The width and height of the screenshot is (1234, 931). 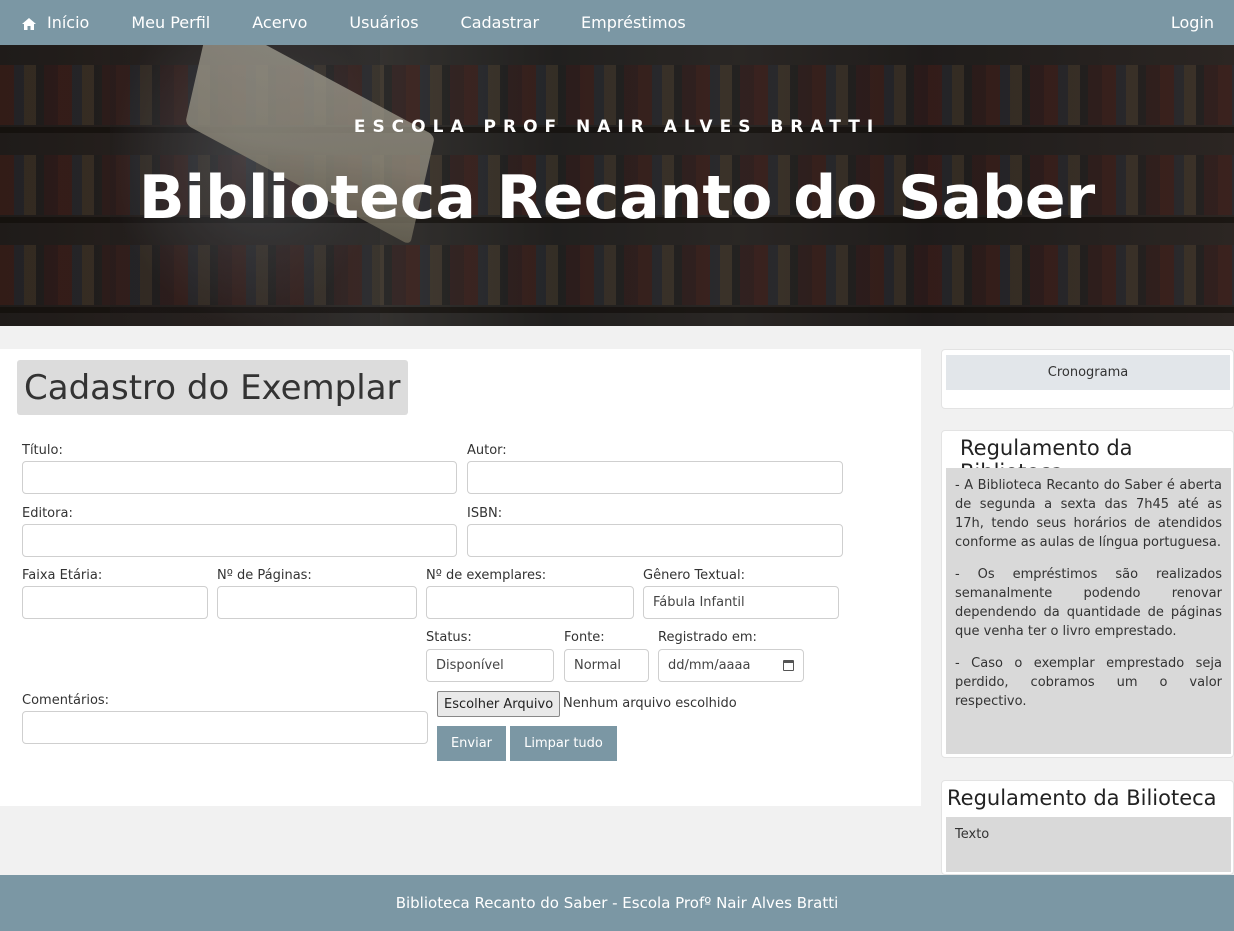 What do you see at coordinates (707, 637) in the screenshot?
I see `registrado-label: Registrado em:` at bounding box center [707, 637].